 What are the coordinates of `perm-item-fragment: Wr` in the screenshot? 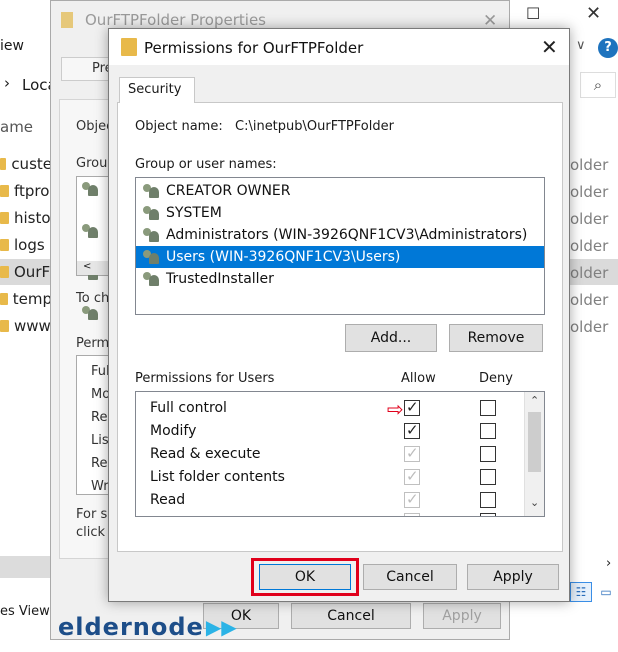 It's located at (100, 486).